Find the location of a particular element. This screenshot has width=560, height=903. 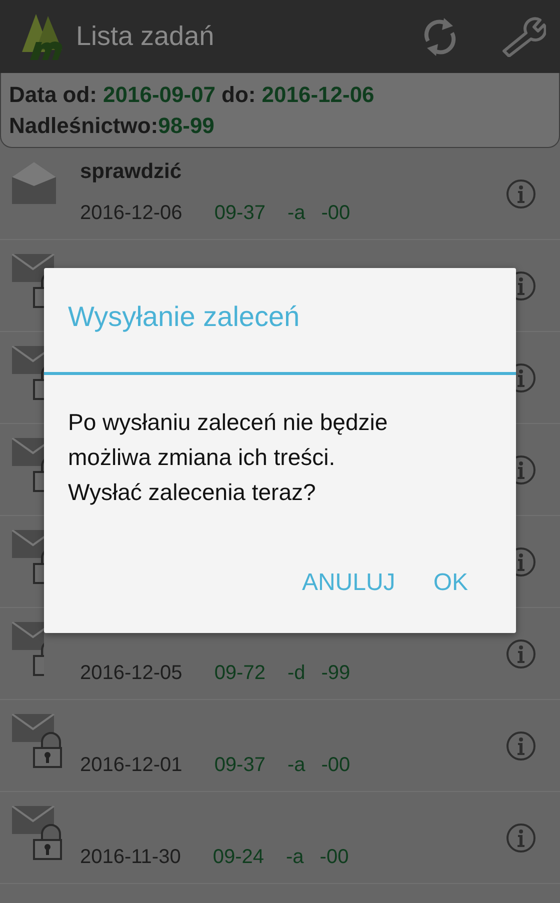

task-date: 2016-12-01 is located at coordinates (131, 765).